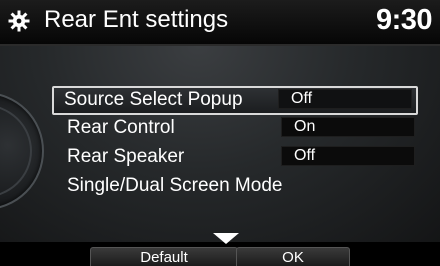 This screenshot has height=266, width=440. Describe the element at coordinates (175, 185) in the screenshot. I see `menu-item-label: Single/Dual Screen Mode` at that location.